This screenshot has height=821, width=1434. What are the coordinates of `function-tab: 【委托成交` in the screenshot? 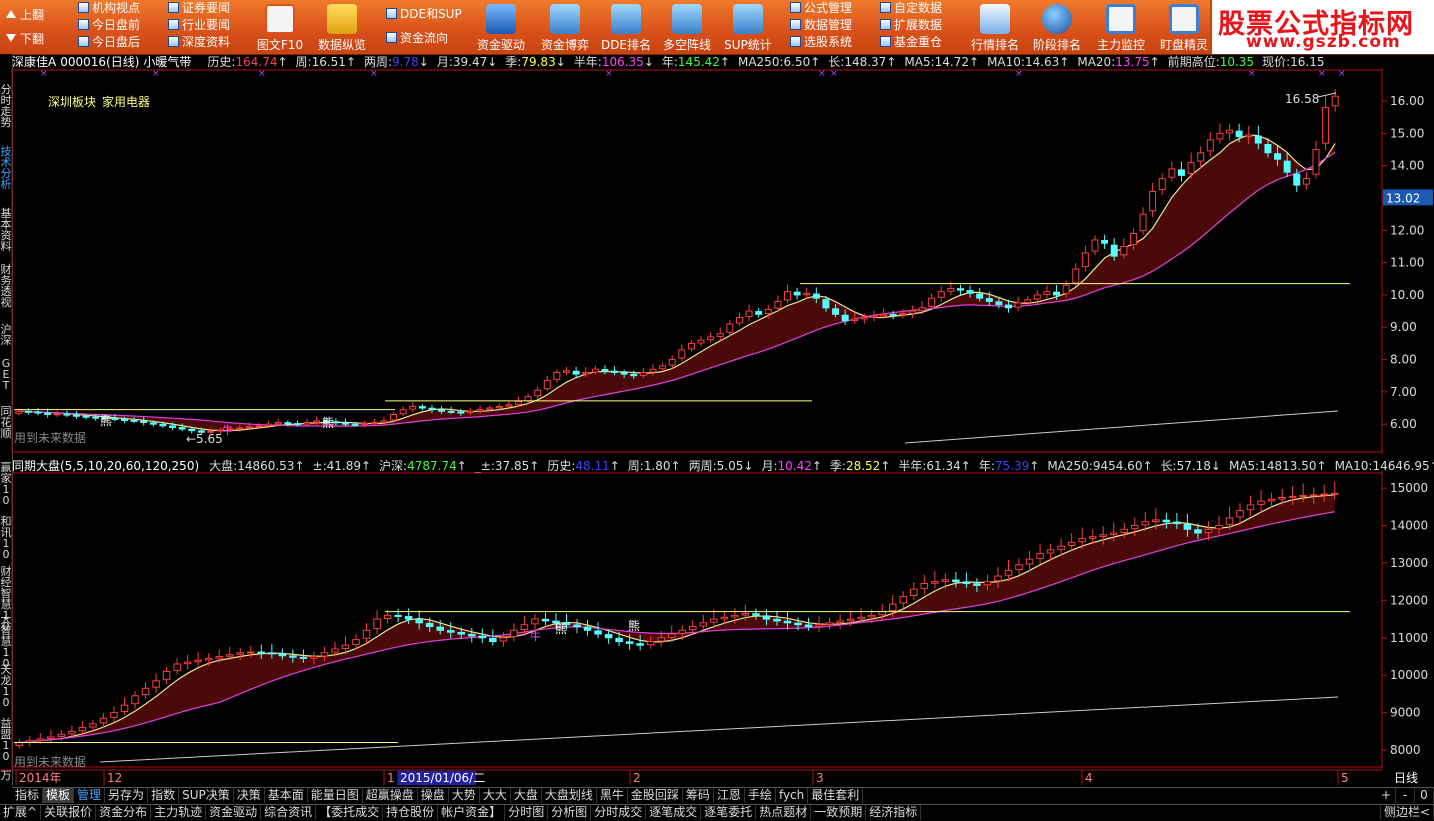 It's located at (350, 812).